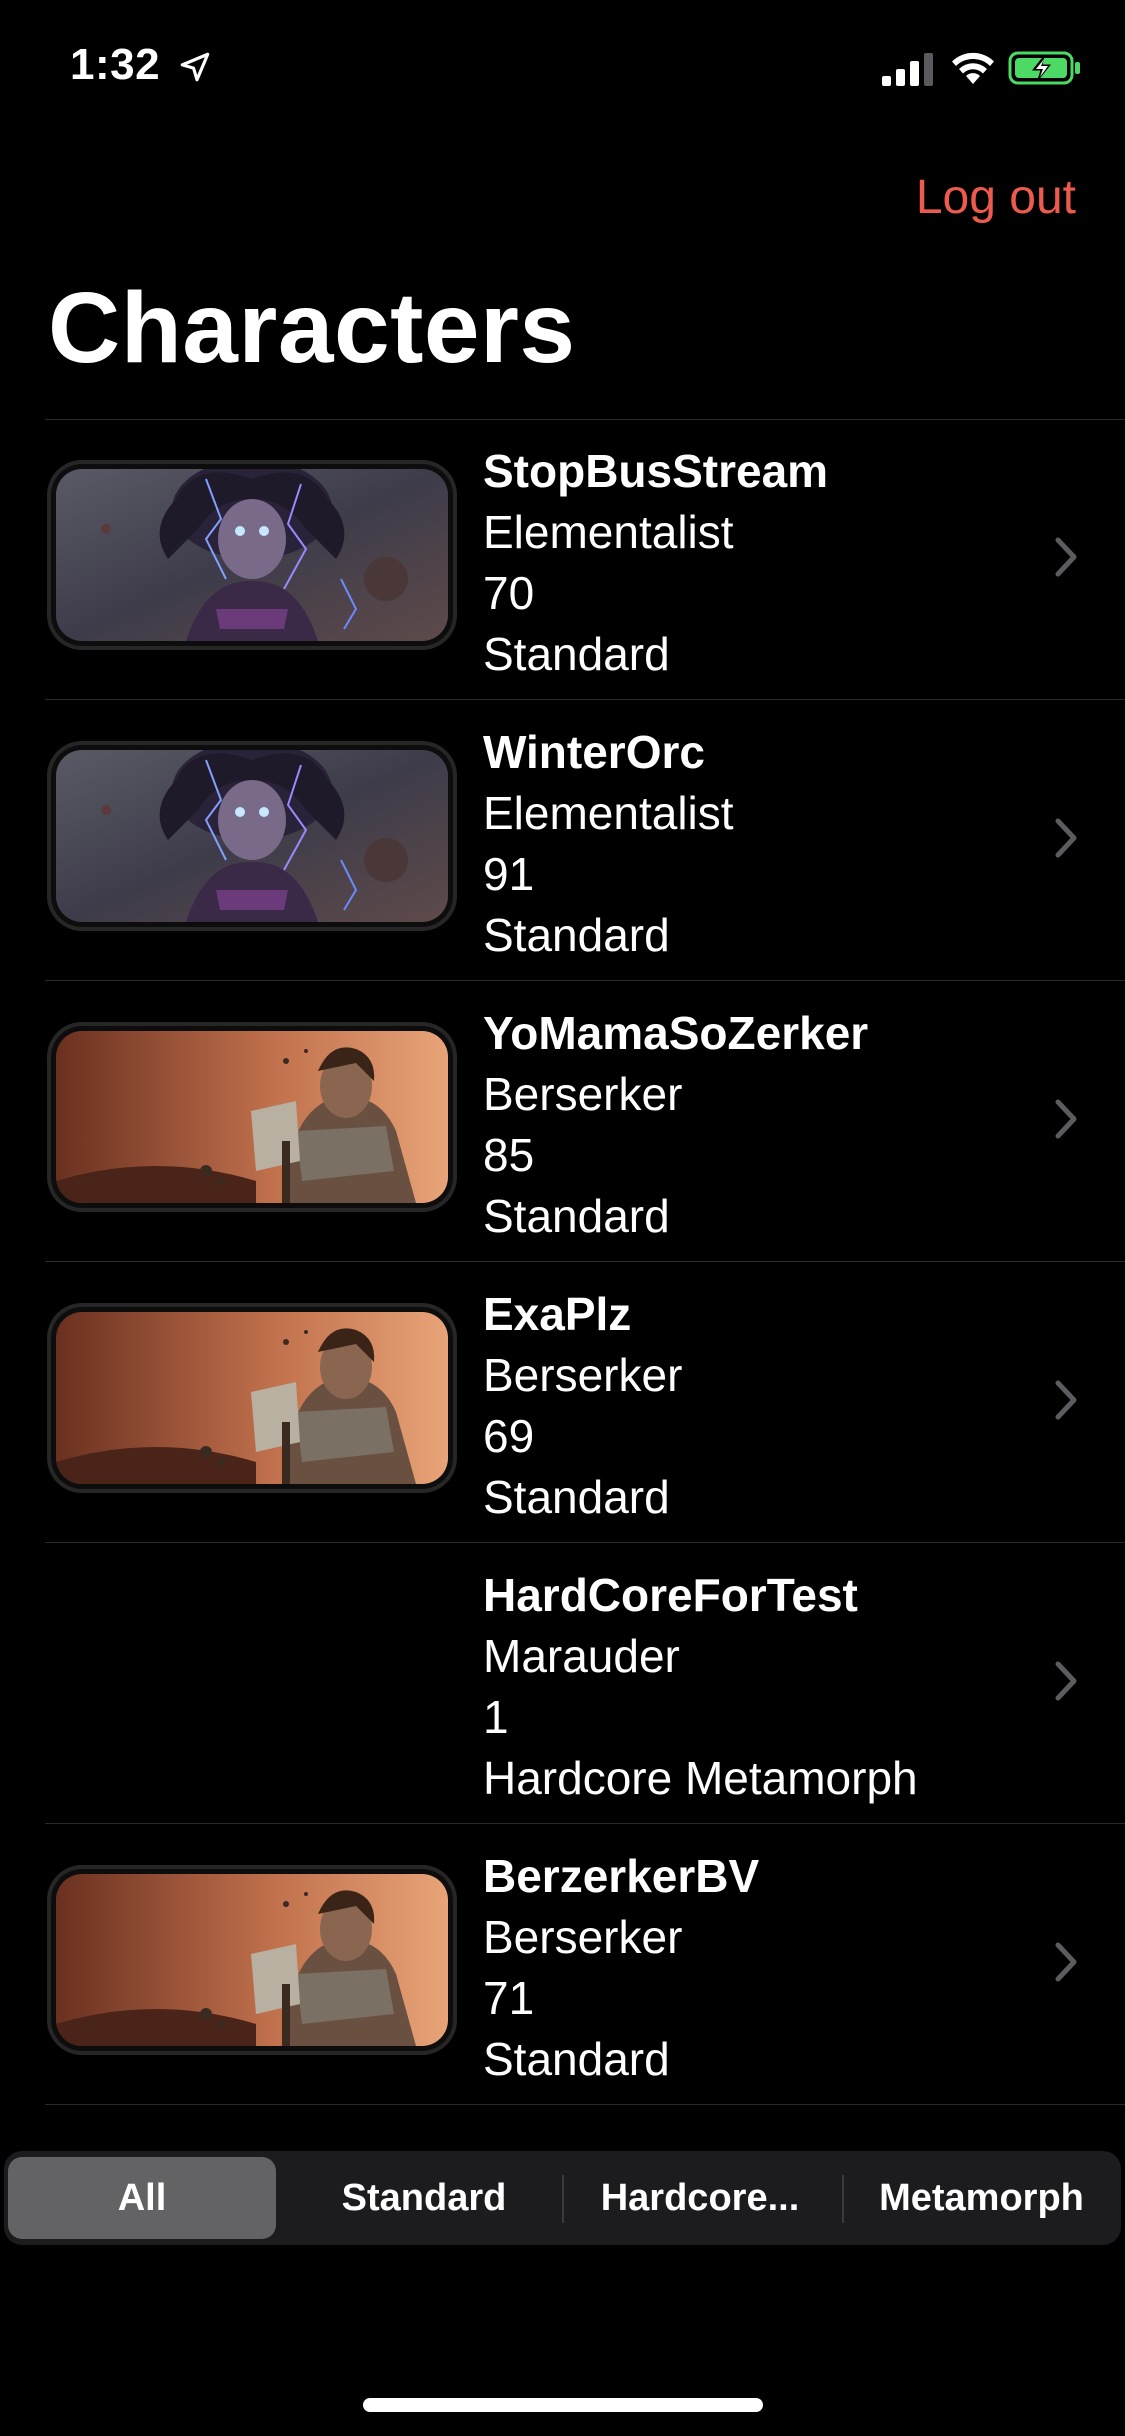  I want to click on character-class: Marauder, so click(581, 1656).